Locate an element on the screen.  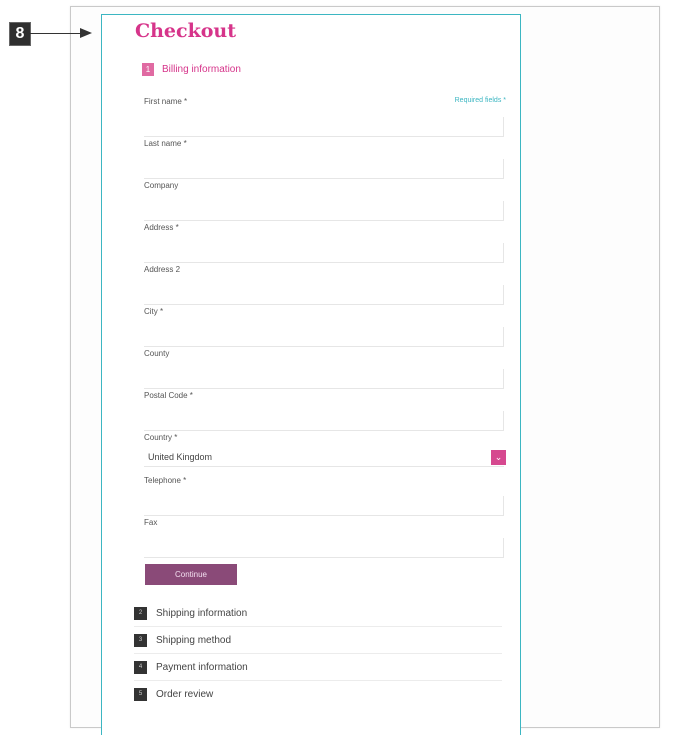
company-field: Company is located at coordinates (324, 201).